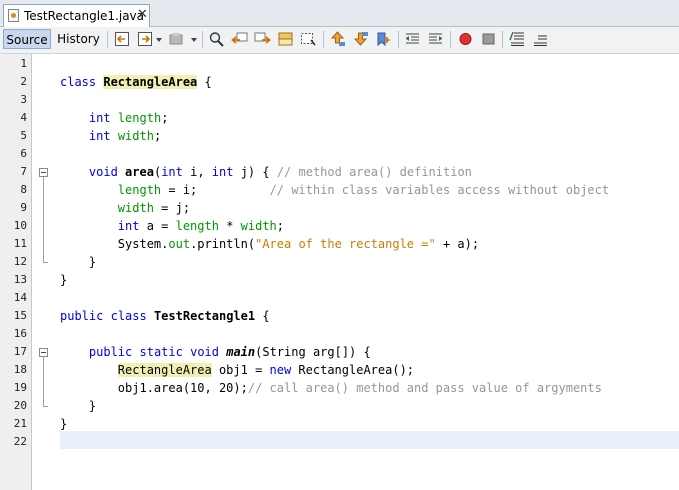  What do you see at coordinates (20, 279) in the screenshot?
I see `line-number: 13` at bounding box center [20, 279].